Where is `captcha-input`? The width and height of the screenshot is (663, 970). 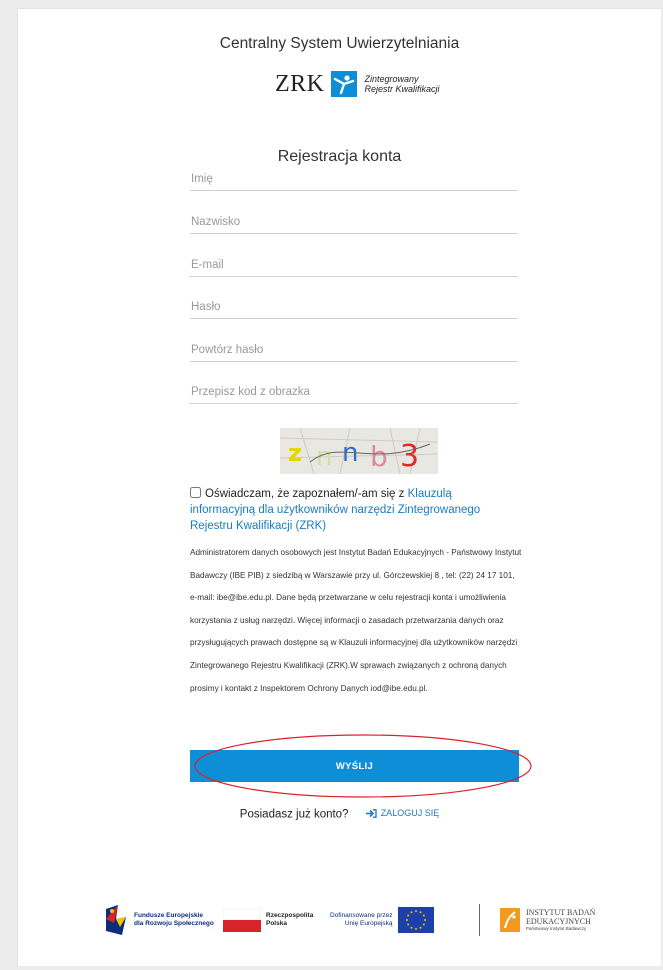 captcha-input is located at coordinates (354, 392).